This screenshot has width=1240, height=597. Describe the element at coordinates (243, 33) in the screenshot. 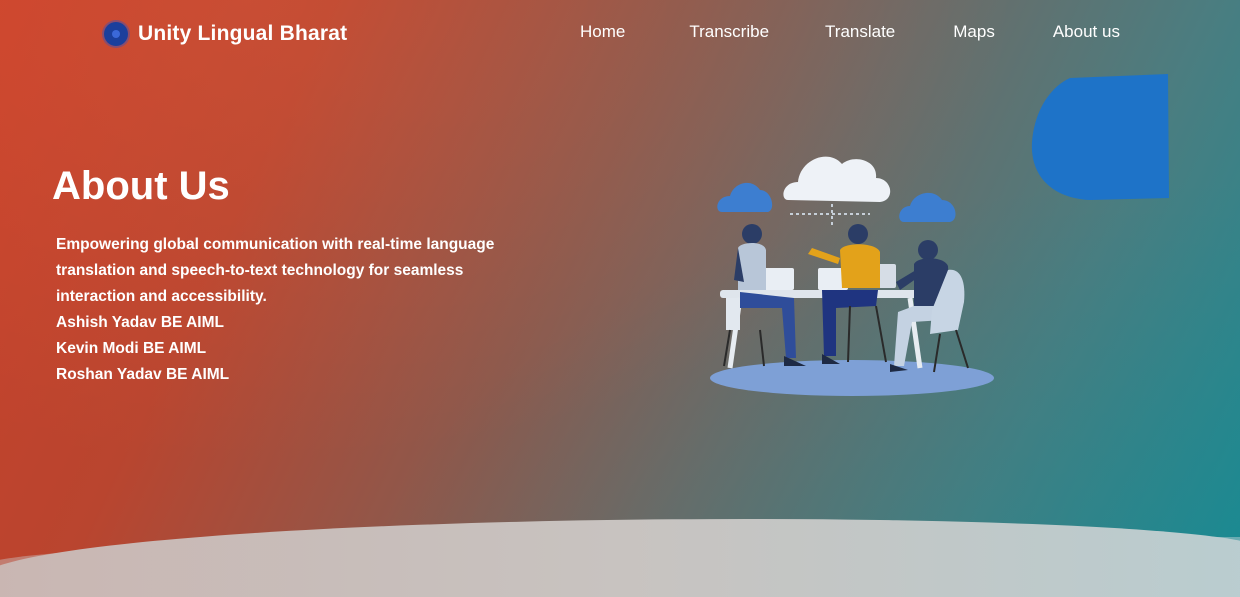

I see `brand-name: Unity Lingual Bharat` at that location.